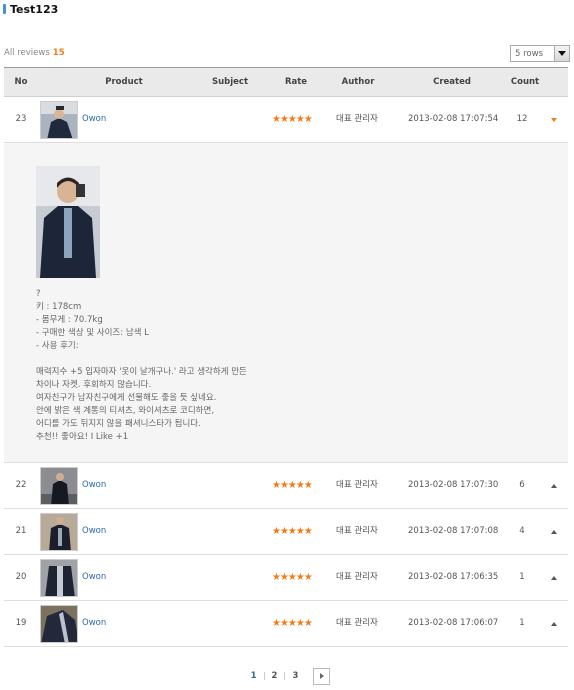 This screenshot has width=574, height=690. I want to click on review-line, so click(196, 359).